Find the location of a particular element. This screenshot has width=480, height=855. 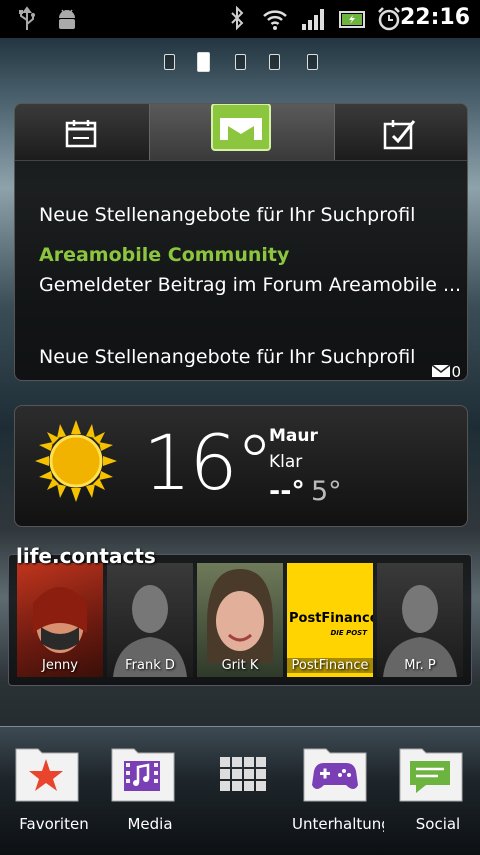

dock-label: Unterhaltung is located at coordinates (338, 824).